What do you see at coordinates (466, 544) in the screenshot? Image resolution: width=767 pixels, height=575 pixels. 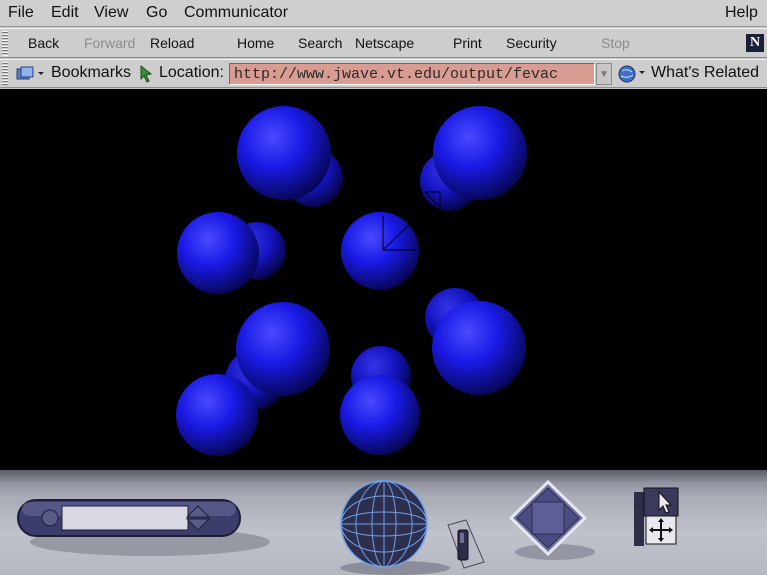 I see `vrml-tilt-control` at bounding box center [466, 544].